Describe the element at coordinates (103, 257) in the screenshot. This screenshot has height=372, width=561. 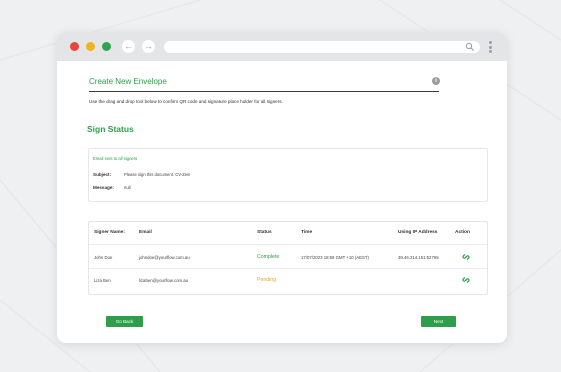
I see `signer-name-cell: John Doe` at that location.